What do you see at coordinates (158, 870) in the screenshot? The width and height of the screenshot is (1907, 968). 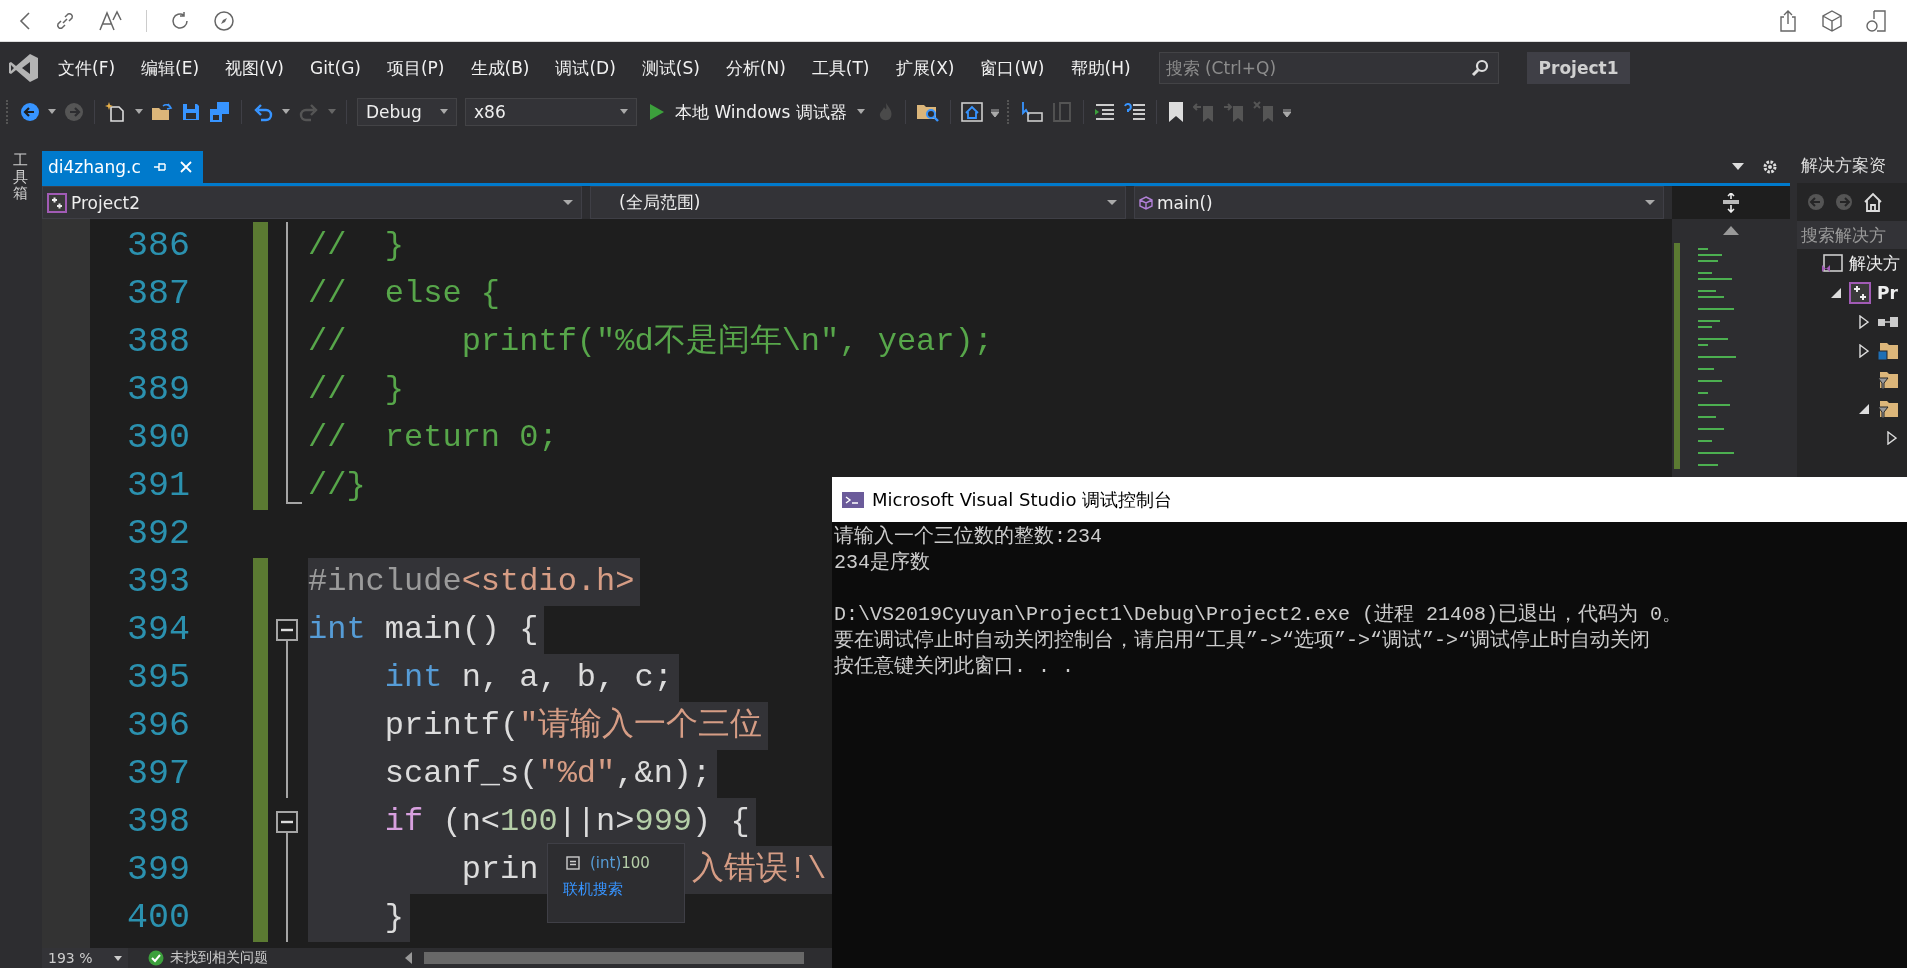 I see `line-number: 399` at bounding box center [158, 870].